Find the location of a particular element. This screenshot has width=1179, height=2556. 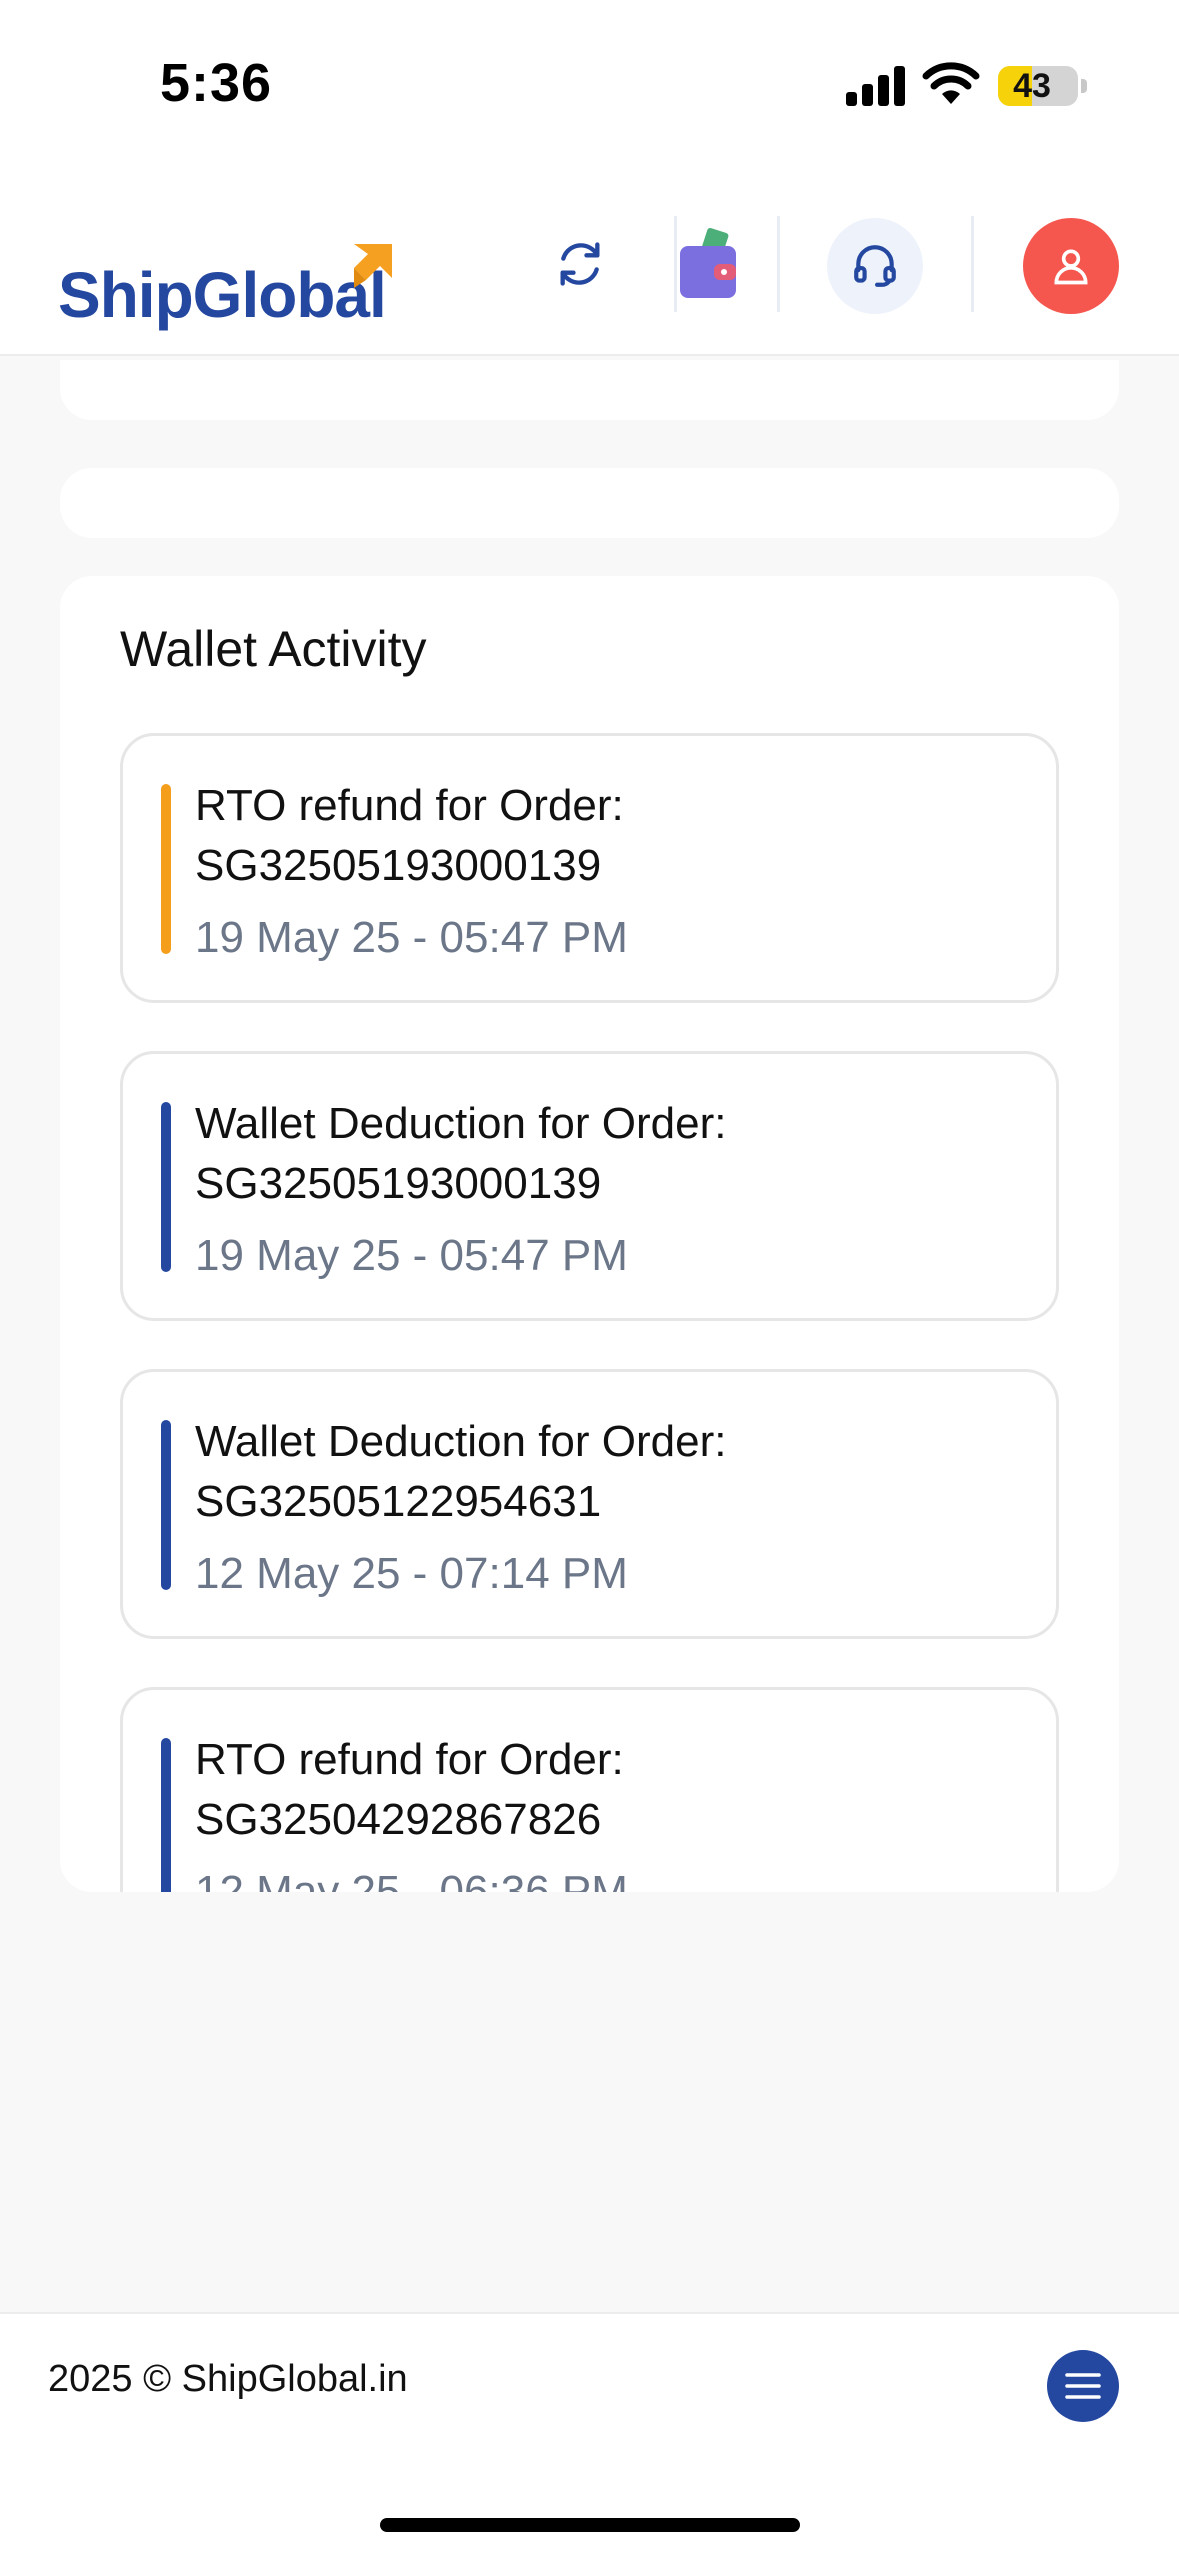

wallet-activity-title: Wallet Activity is located at coordinates (273, 649).